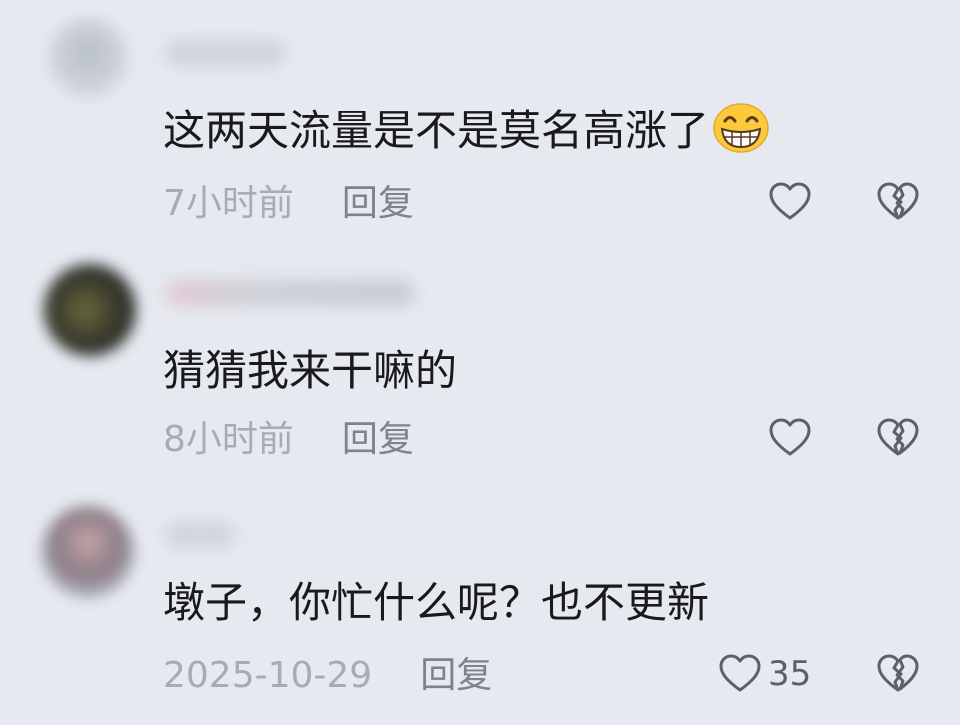  I want to click on like-button: 35, so click(764, 674).